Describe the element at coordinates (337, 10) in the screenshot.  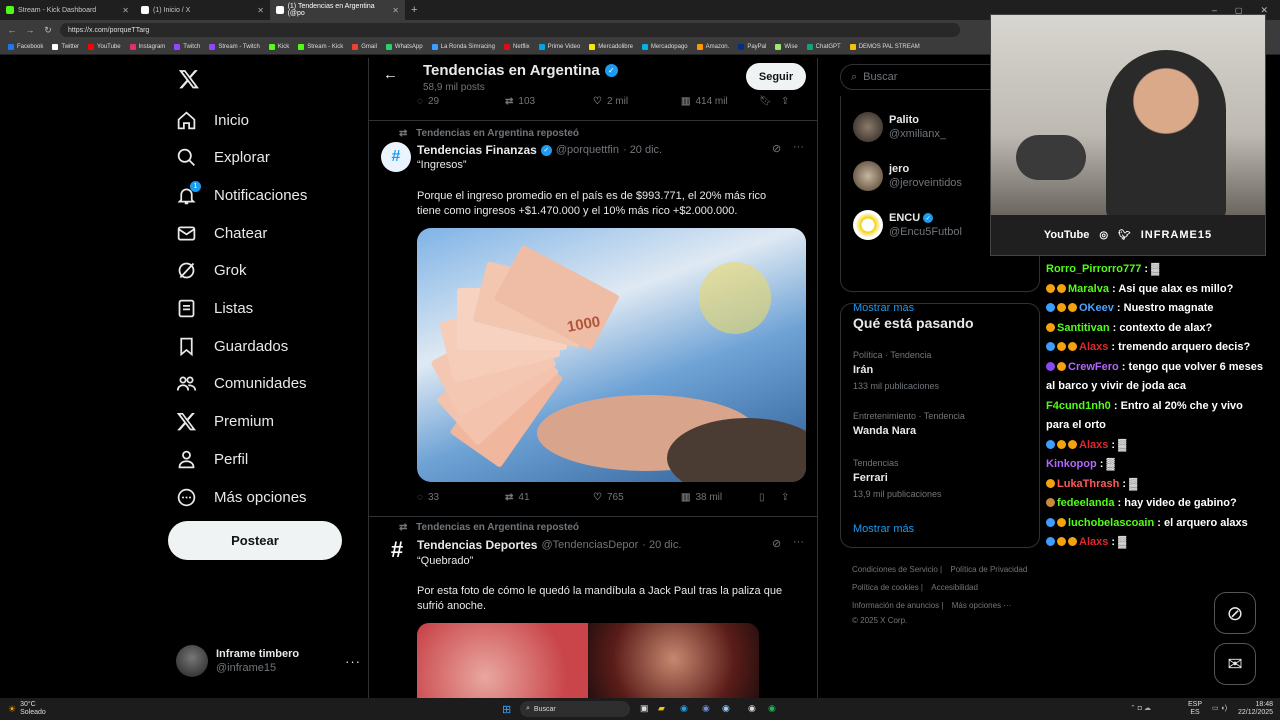
I see `browser-tab-active: (1) Tendencias en Argentina (@po ✕` at that location.